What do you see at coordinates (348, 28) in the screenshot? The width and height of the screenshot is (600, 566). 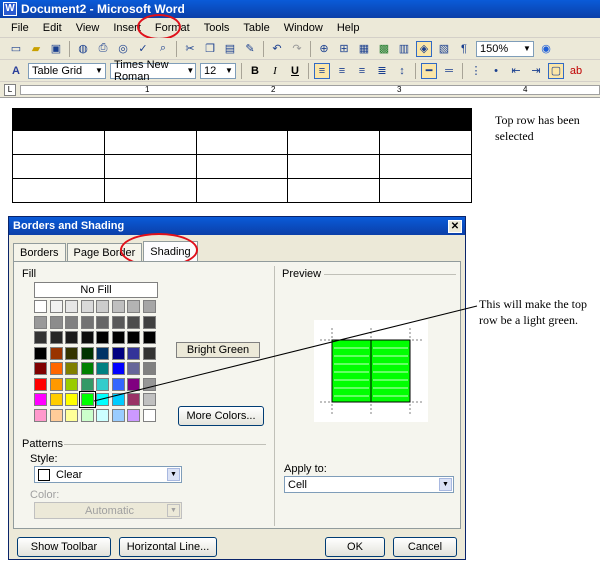 I see `menu-help: Help` at bounding box center [348, 28].